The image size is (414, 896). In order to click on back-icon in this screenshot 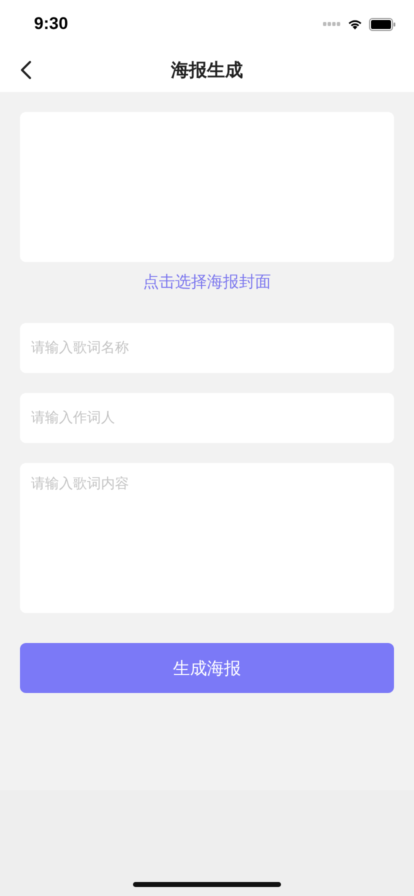, I will do `click(26, 70)`.